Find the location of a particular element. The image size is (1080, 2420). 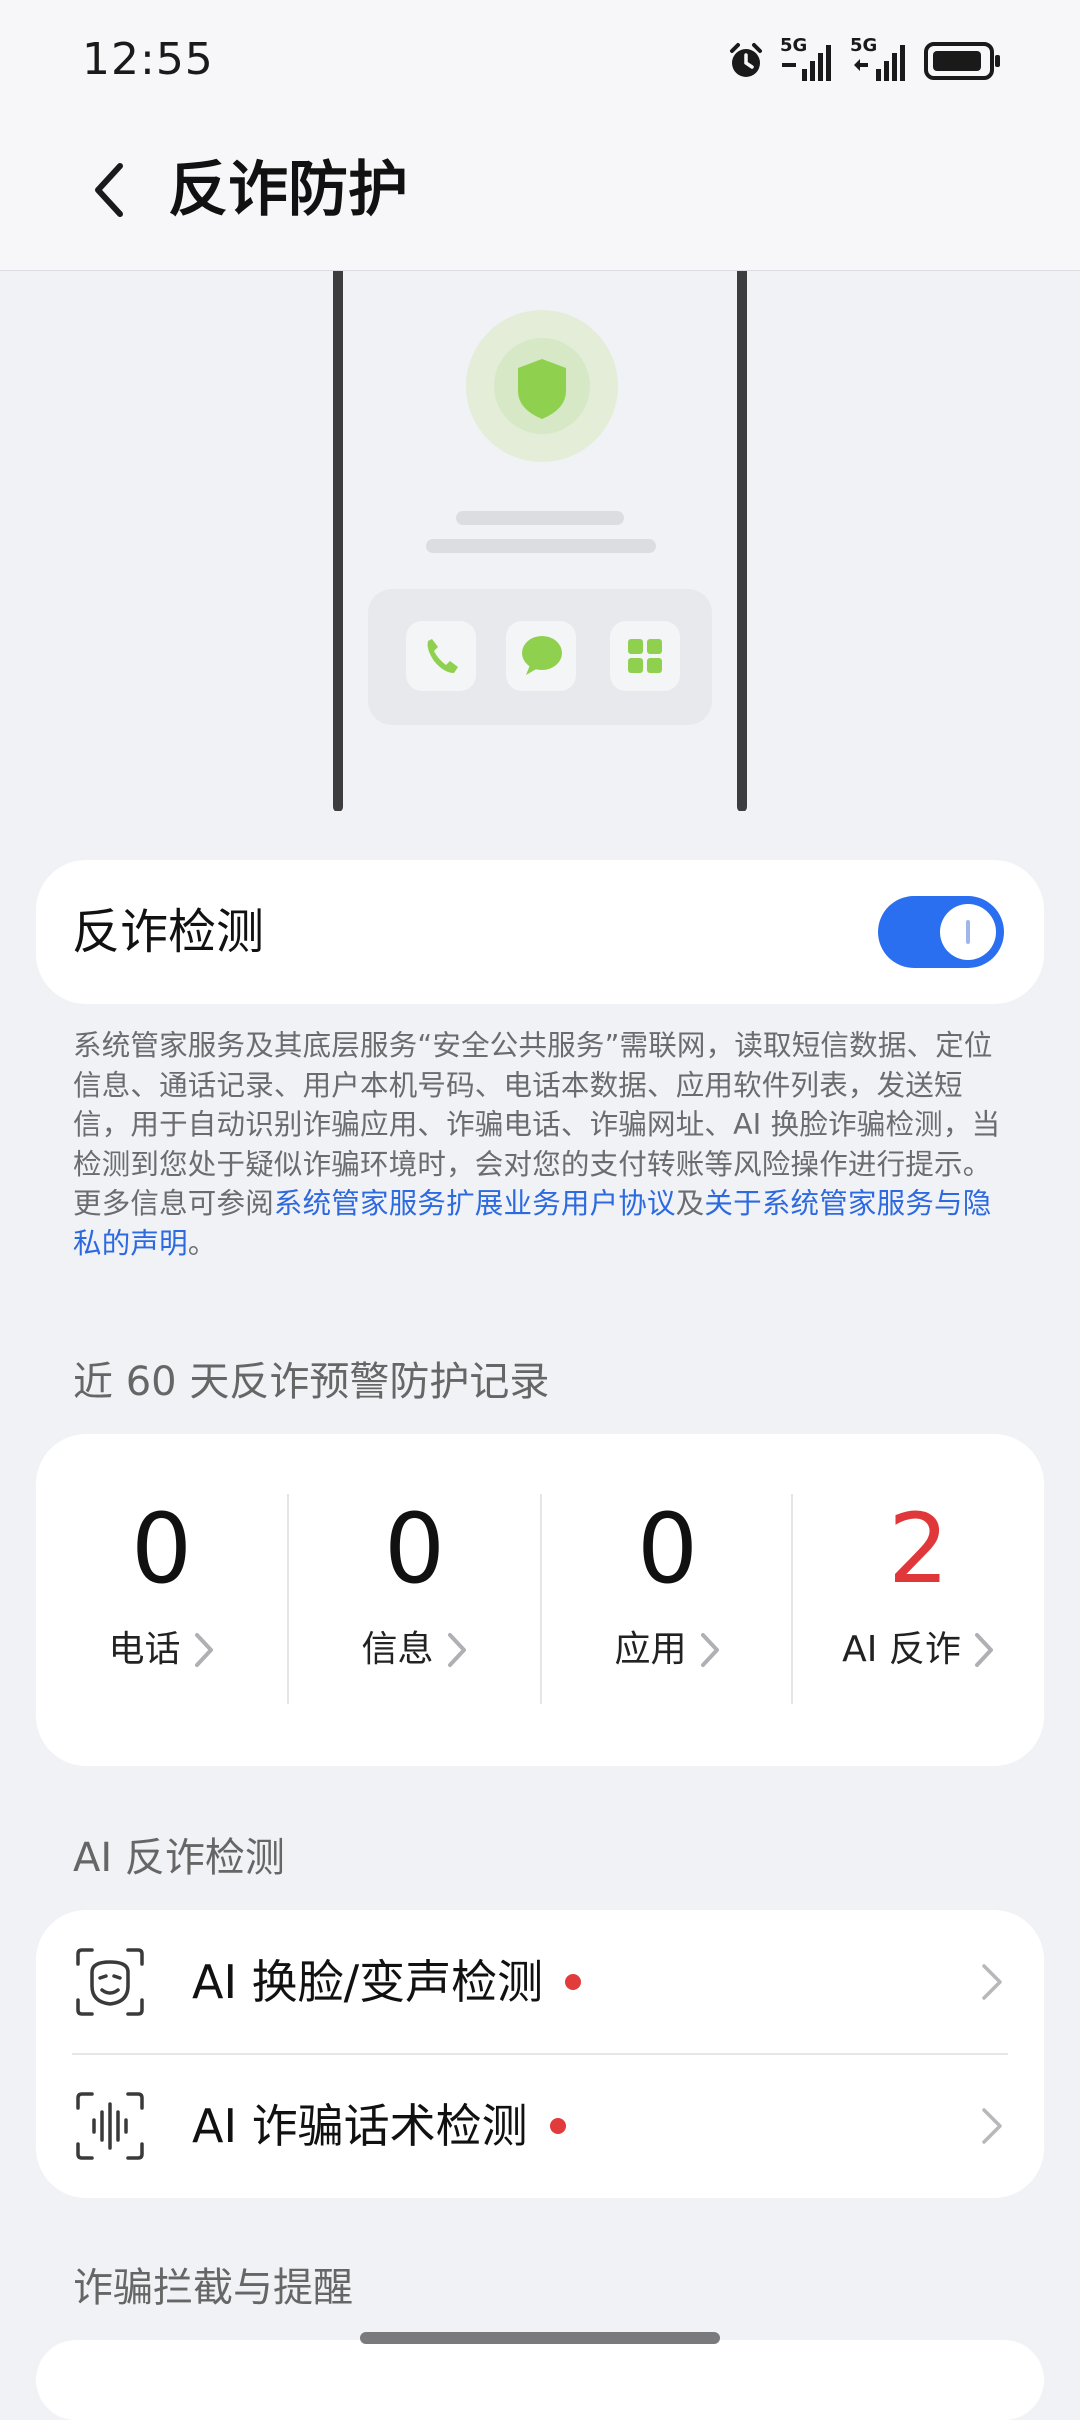

signal-indicator-2: 5G is located at coordinates (880, 59).